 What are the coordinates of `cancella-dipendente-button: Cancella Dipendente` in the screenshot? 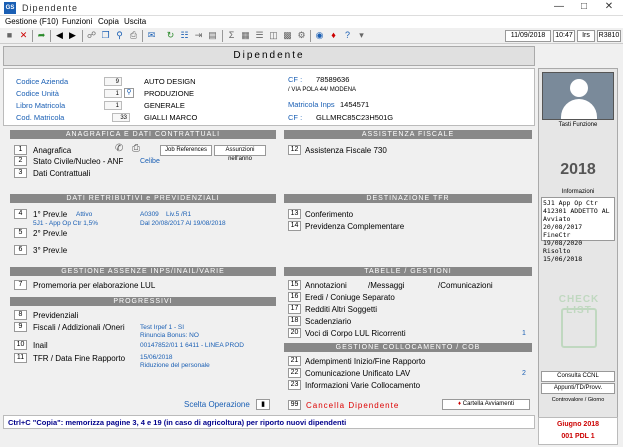 It's located at (352, 405).